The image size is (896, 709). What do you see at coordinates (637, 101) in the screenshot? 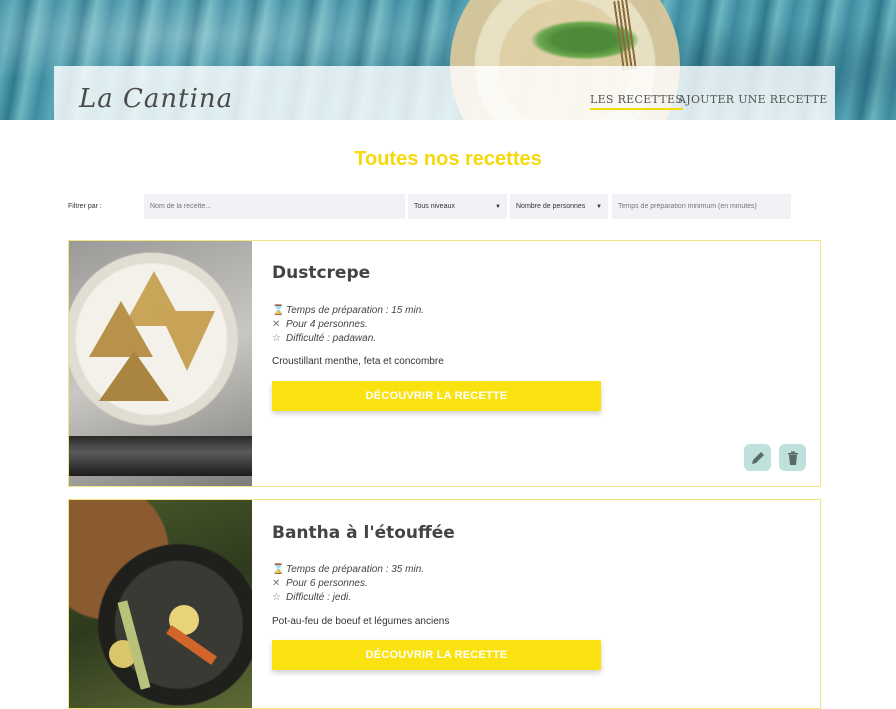
I see `nav-les-recettes: LES RECETTES` at bounding box center [637, 101].